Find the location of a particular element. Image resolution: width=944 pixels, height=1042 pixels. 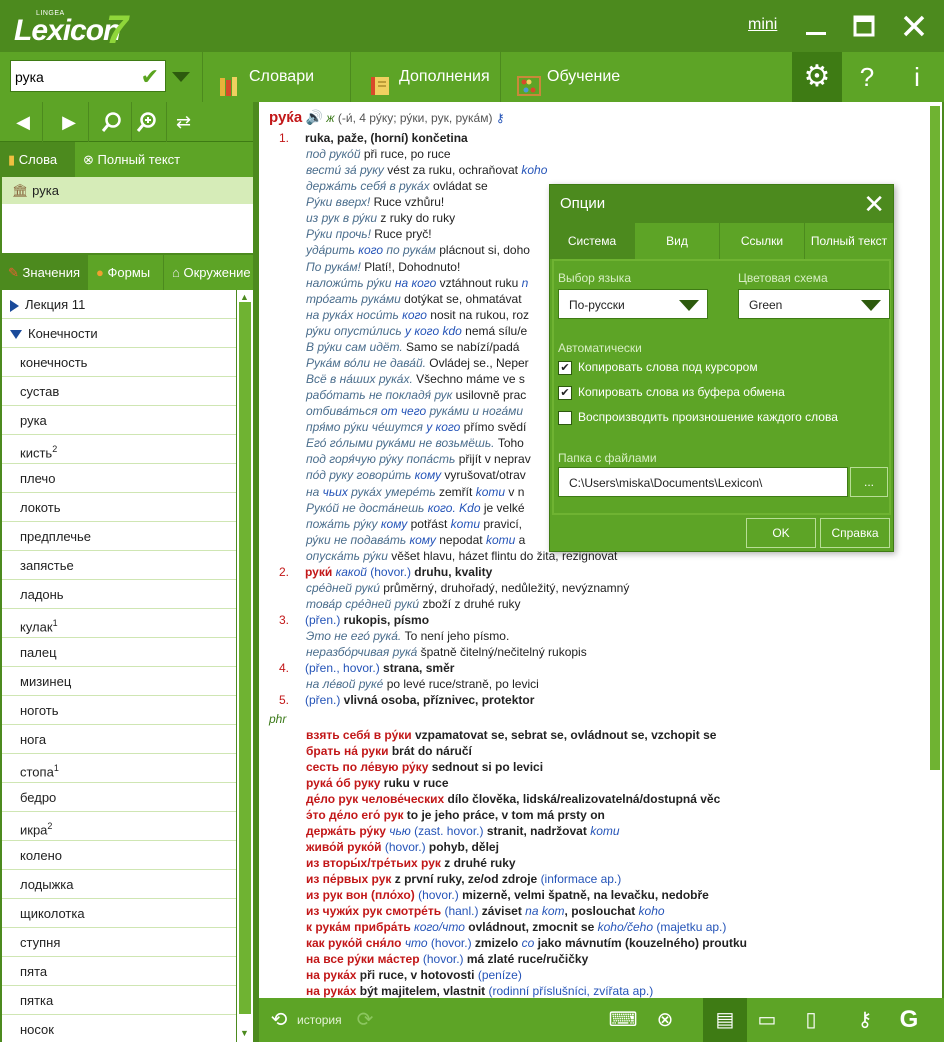

back-icon: ◀ is located at coordinates (23, 122).